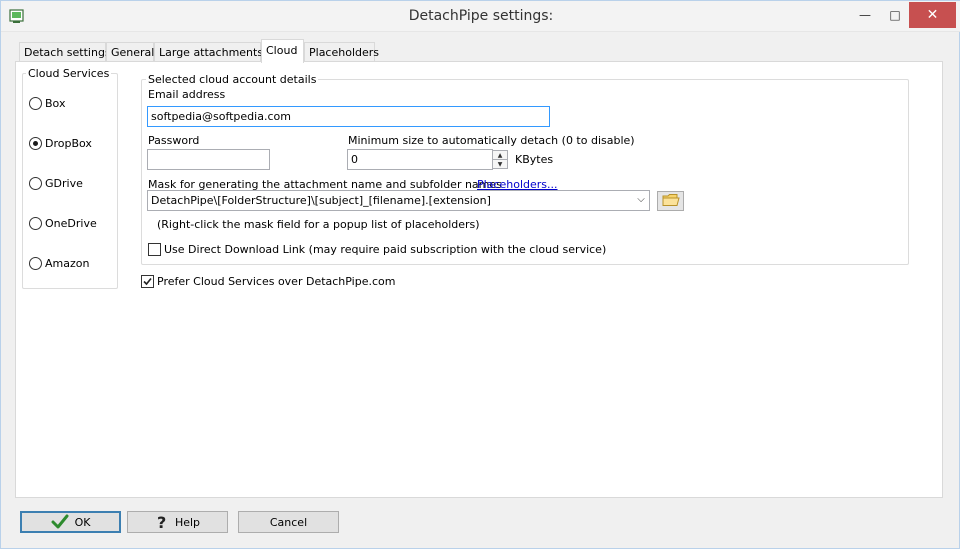 Image resolution: width=960 pixels, height=549 pixels. What do you see at coordinates (68, 143) in the screenshot?
I see `radio-label: DropBox` at bounding box center [68, 143].